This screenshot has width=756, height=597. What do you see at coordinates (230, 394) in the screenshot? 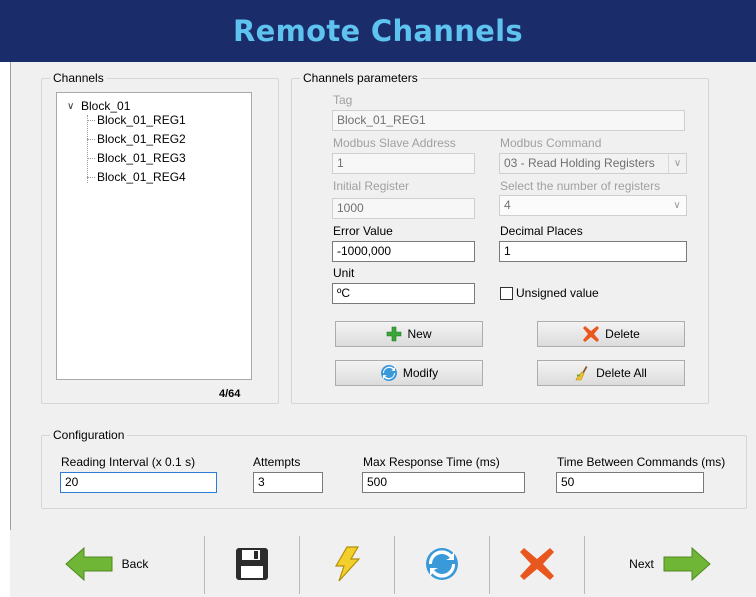
I see `channel-counter: 4/64` at bounding box center [230, 394].